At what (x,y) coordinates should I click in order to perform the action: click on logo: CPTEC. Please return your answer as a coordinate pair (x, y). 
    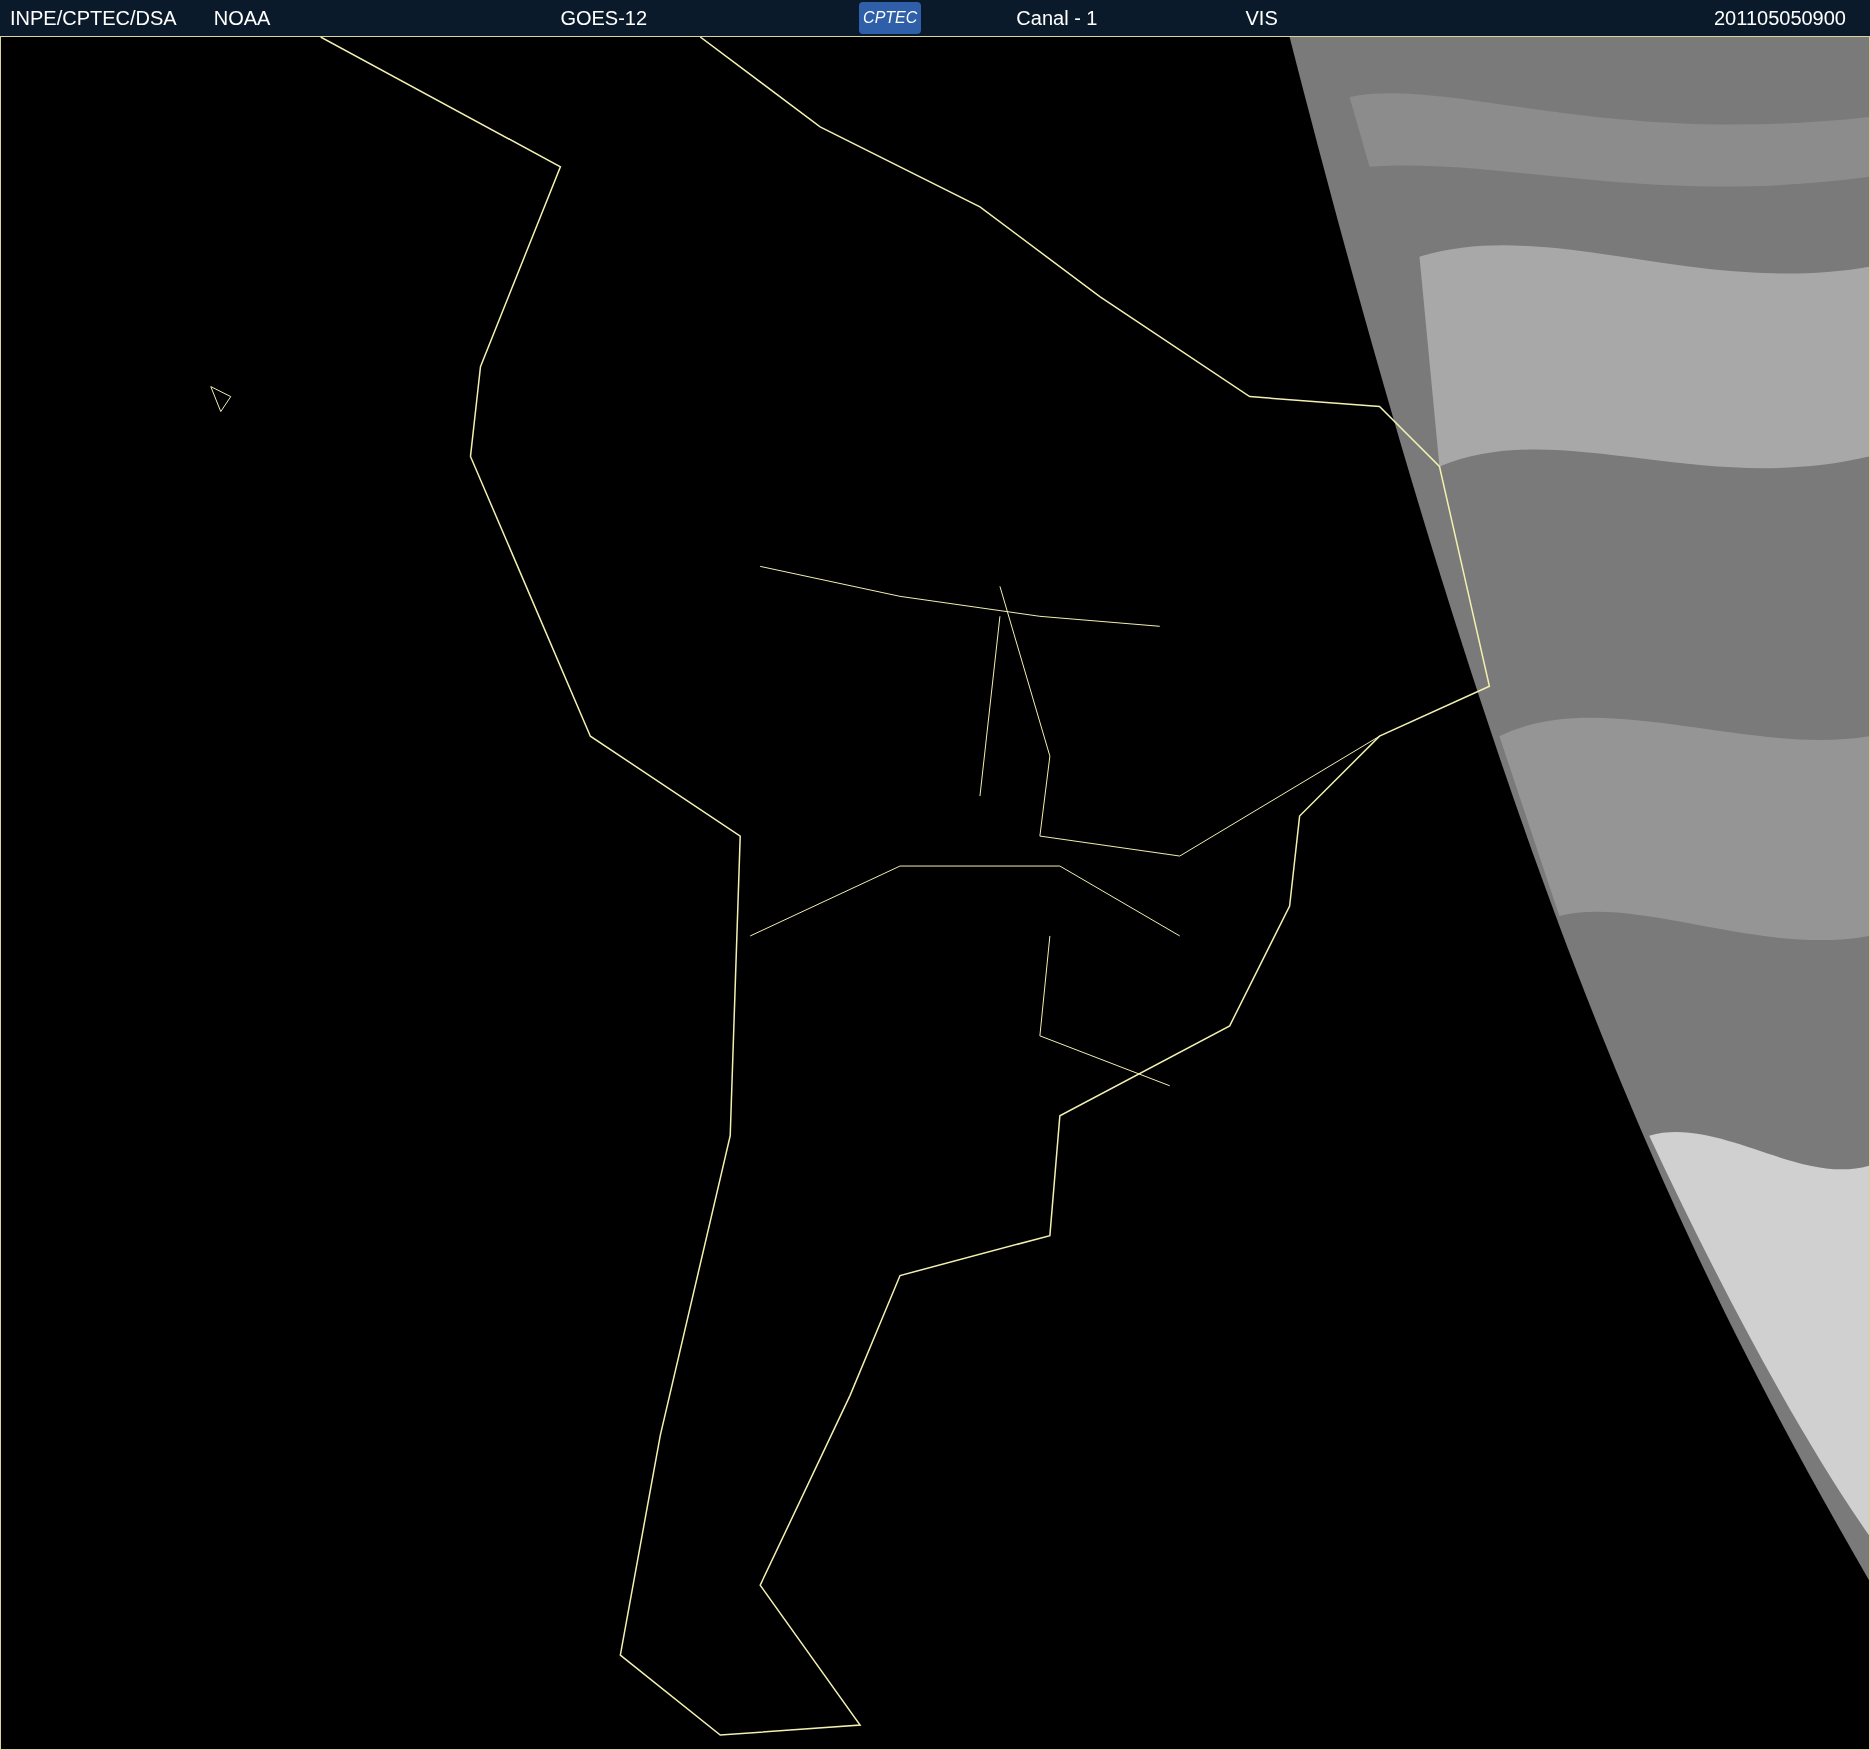
    Looking at the image, I should click on (890, 18).